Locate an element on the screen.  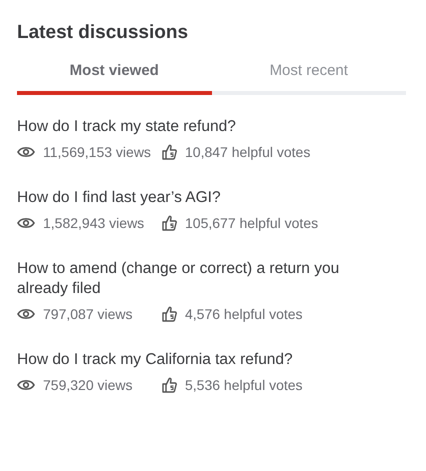
section-heading: Latest discussions is located at coordinates (103, 33).